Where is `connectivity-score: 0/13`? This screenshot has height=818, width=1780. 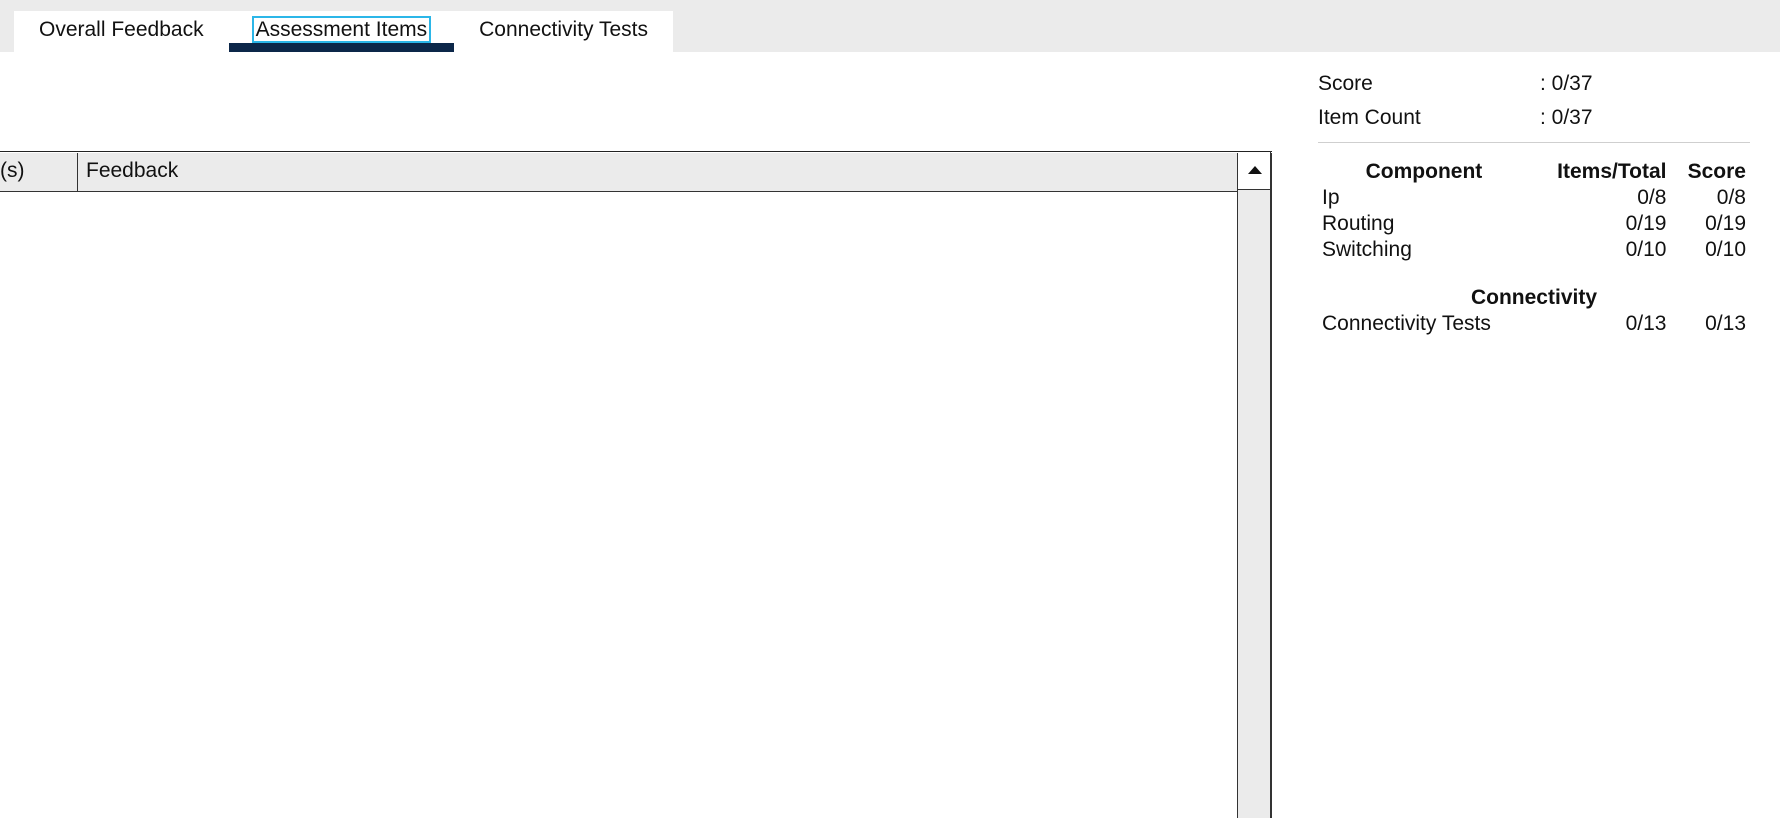
connectivity-score: 0/13 is located at coordinates (1725, 323).